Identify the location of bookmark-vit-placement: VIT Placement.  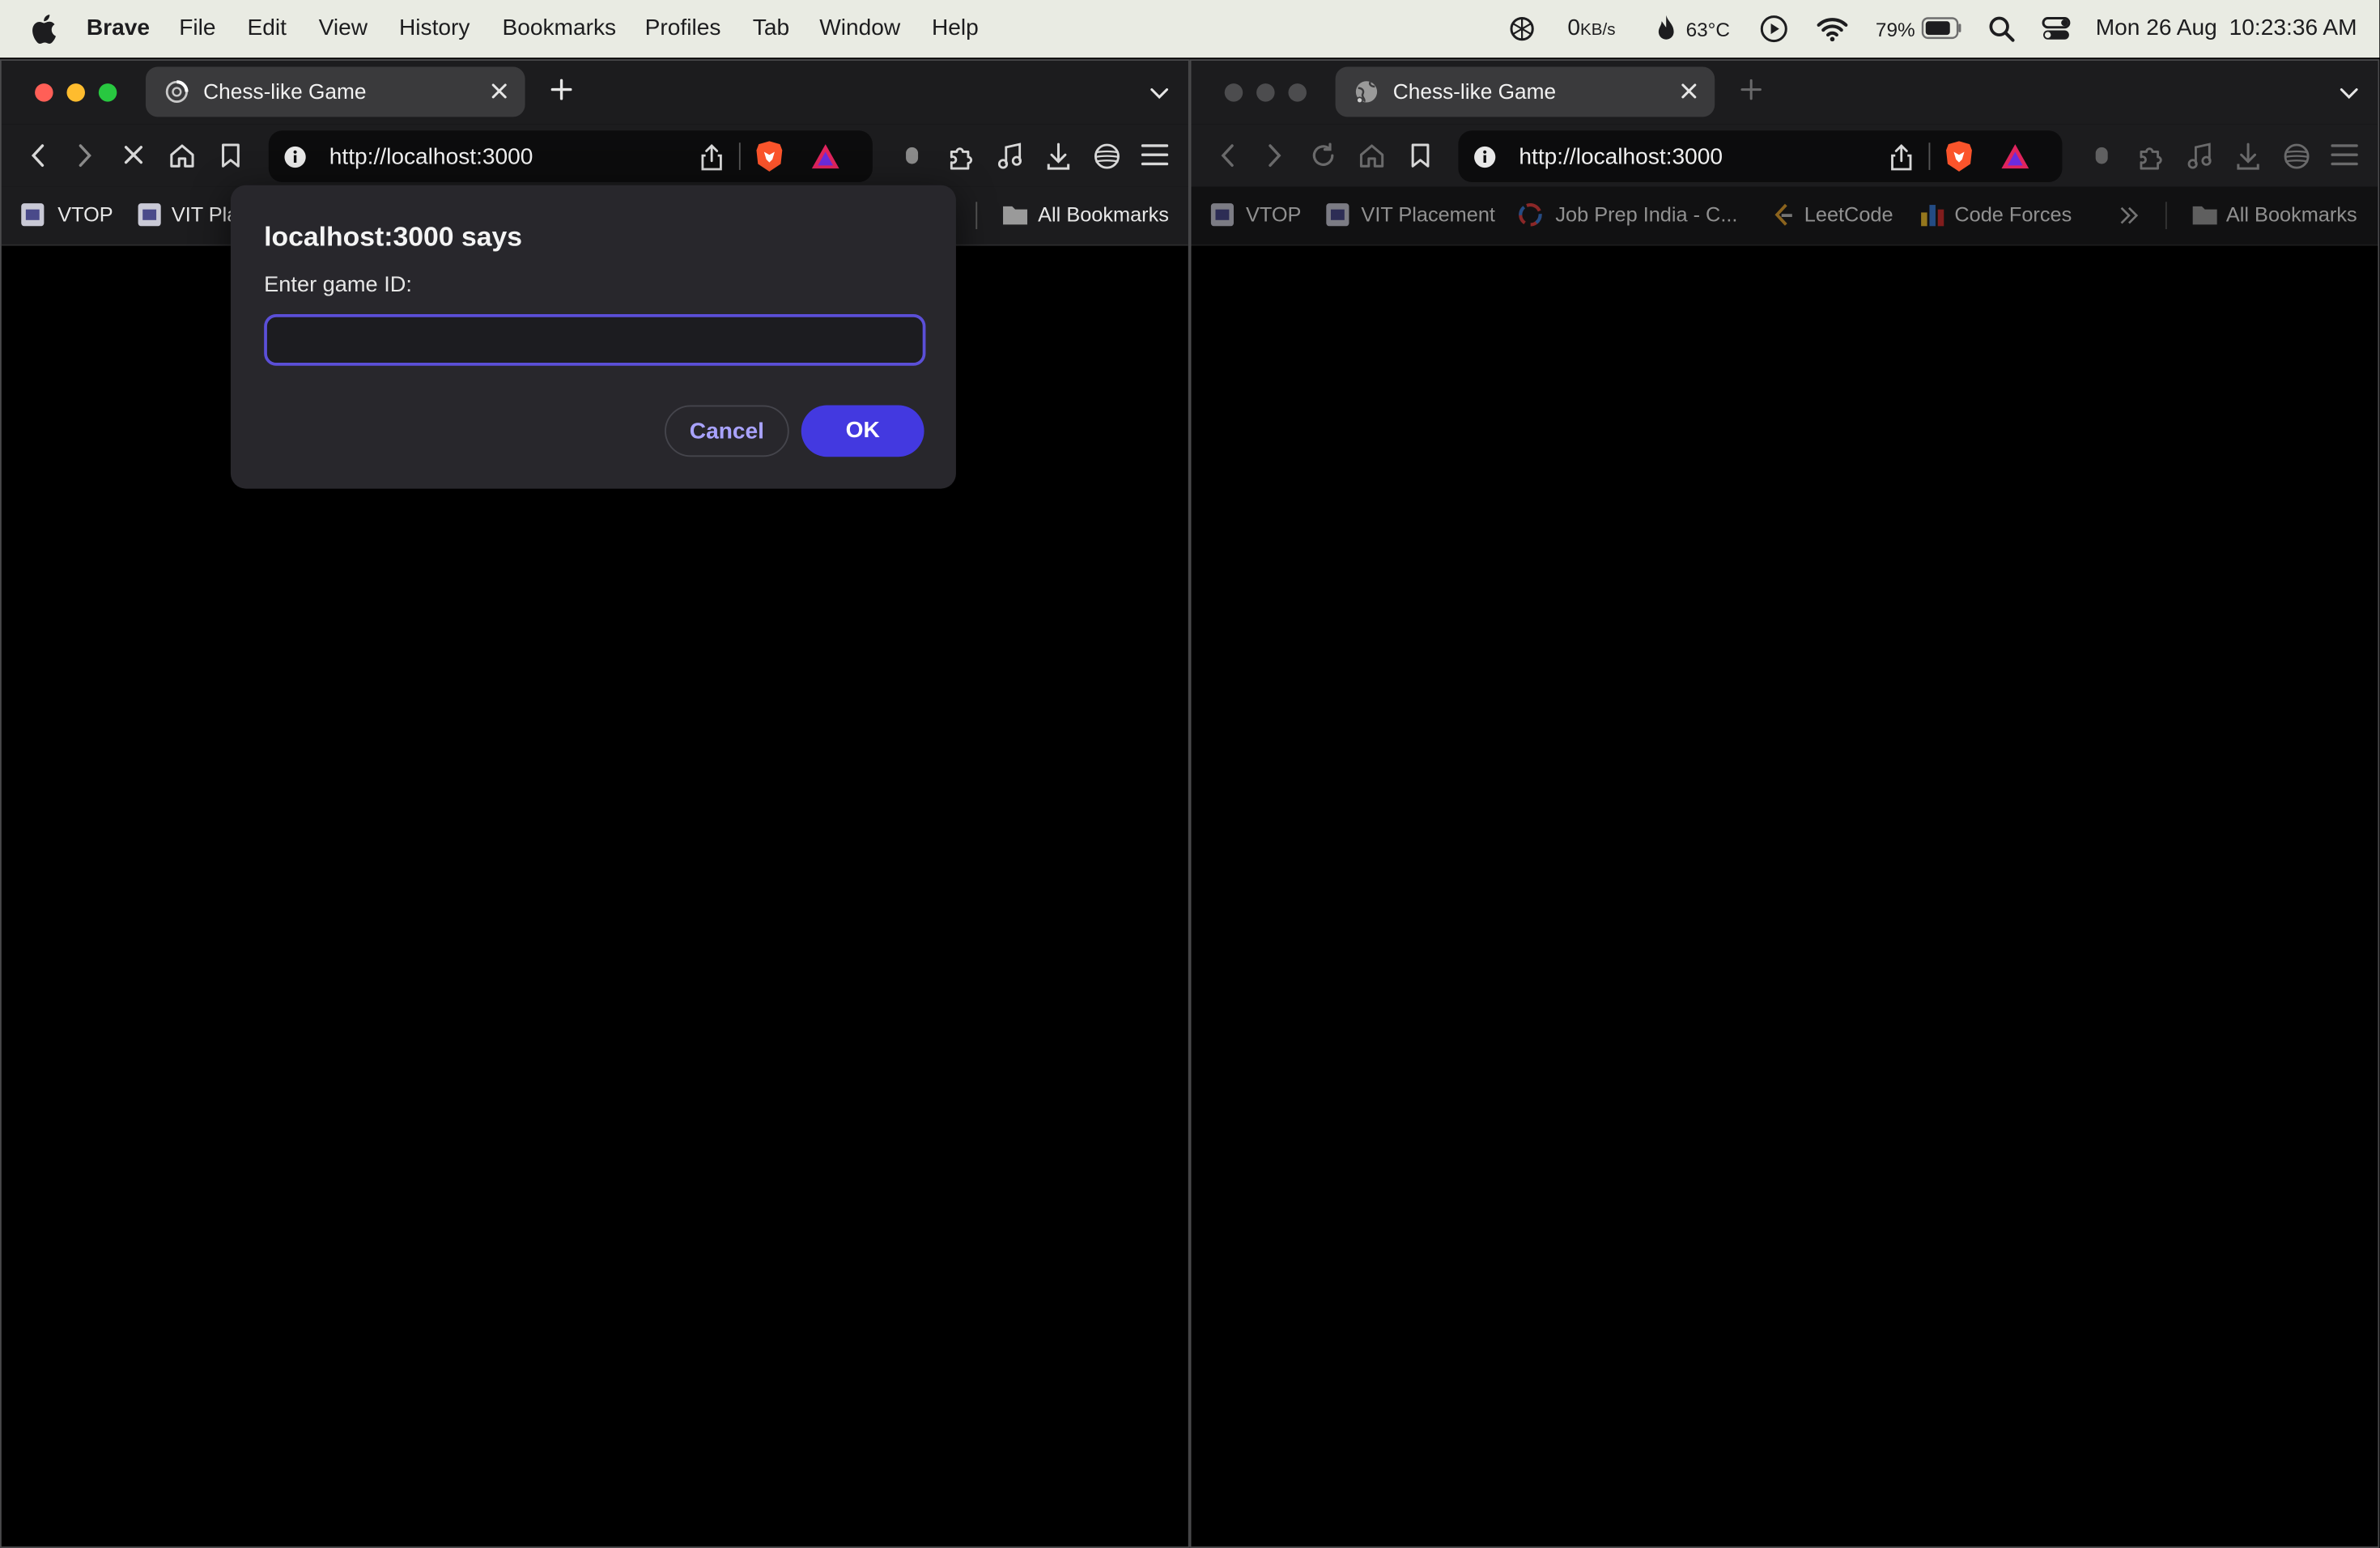
(1428, 215).